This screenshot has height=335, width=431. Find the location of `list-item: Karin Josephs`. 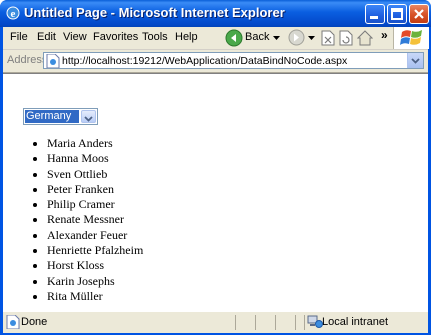

list-item: Karin Josephs is located at coordinates (95, 281).